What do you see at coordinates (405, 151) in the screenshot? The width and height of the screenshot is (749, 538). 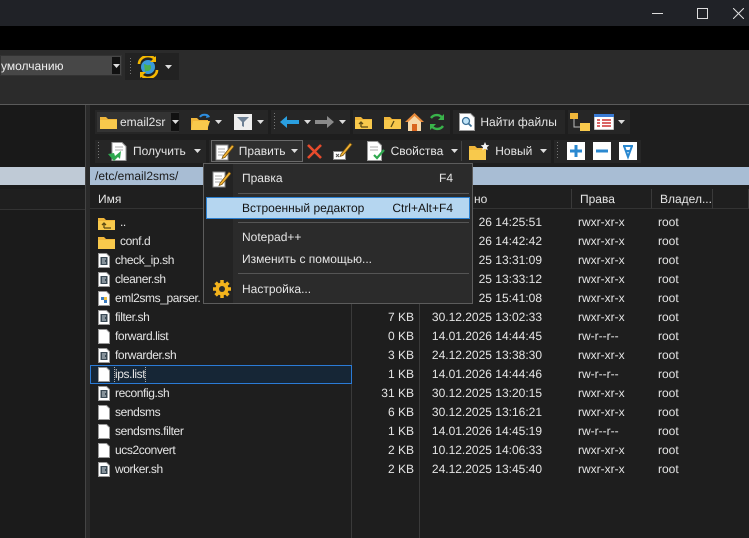 I see `properties-button: Свойства` at bounding box center [405, 151].